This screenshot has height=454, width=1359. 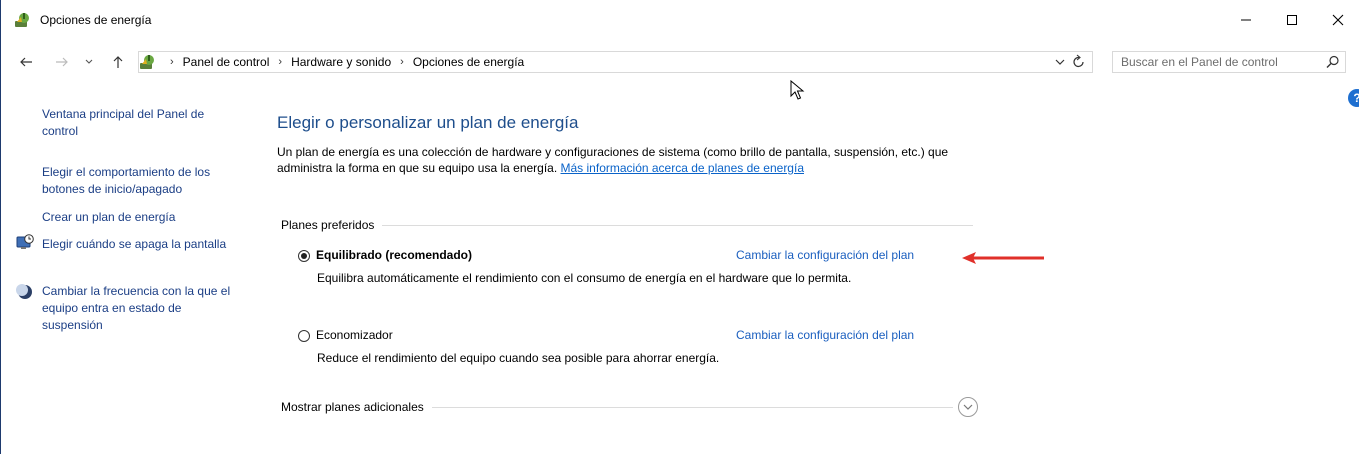 What do you see at coordinates (825, 255) in the screenshot?
I see `plan-balanced-change-link: Cambiar la configuración del plan` at bounding box center [825, 255].